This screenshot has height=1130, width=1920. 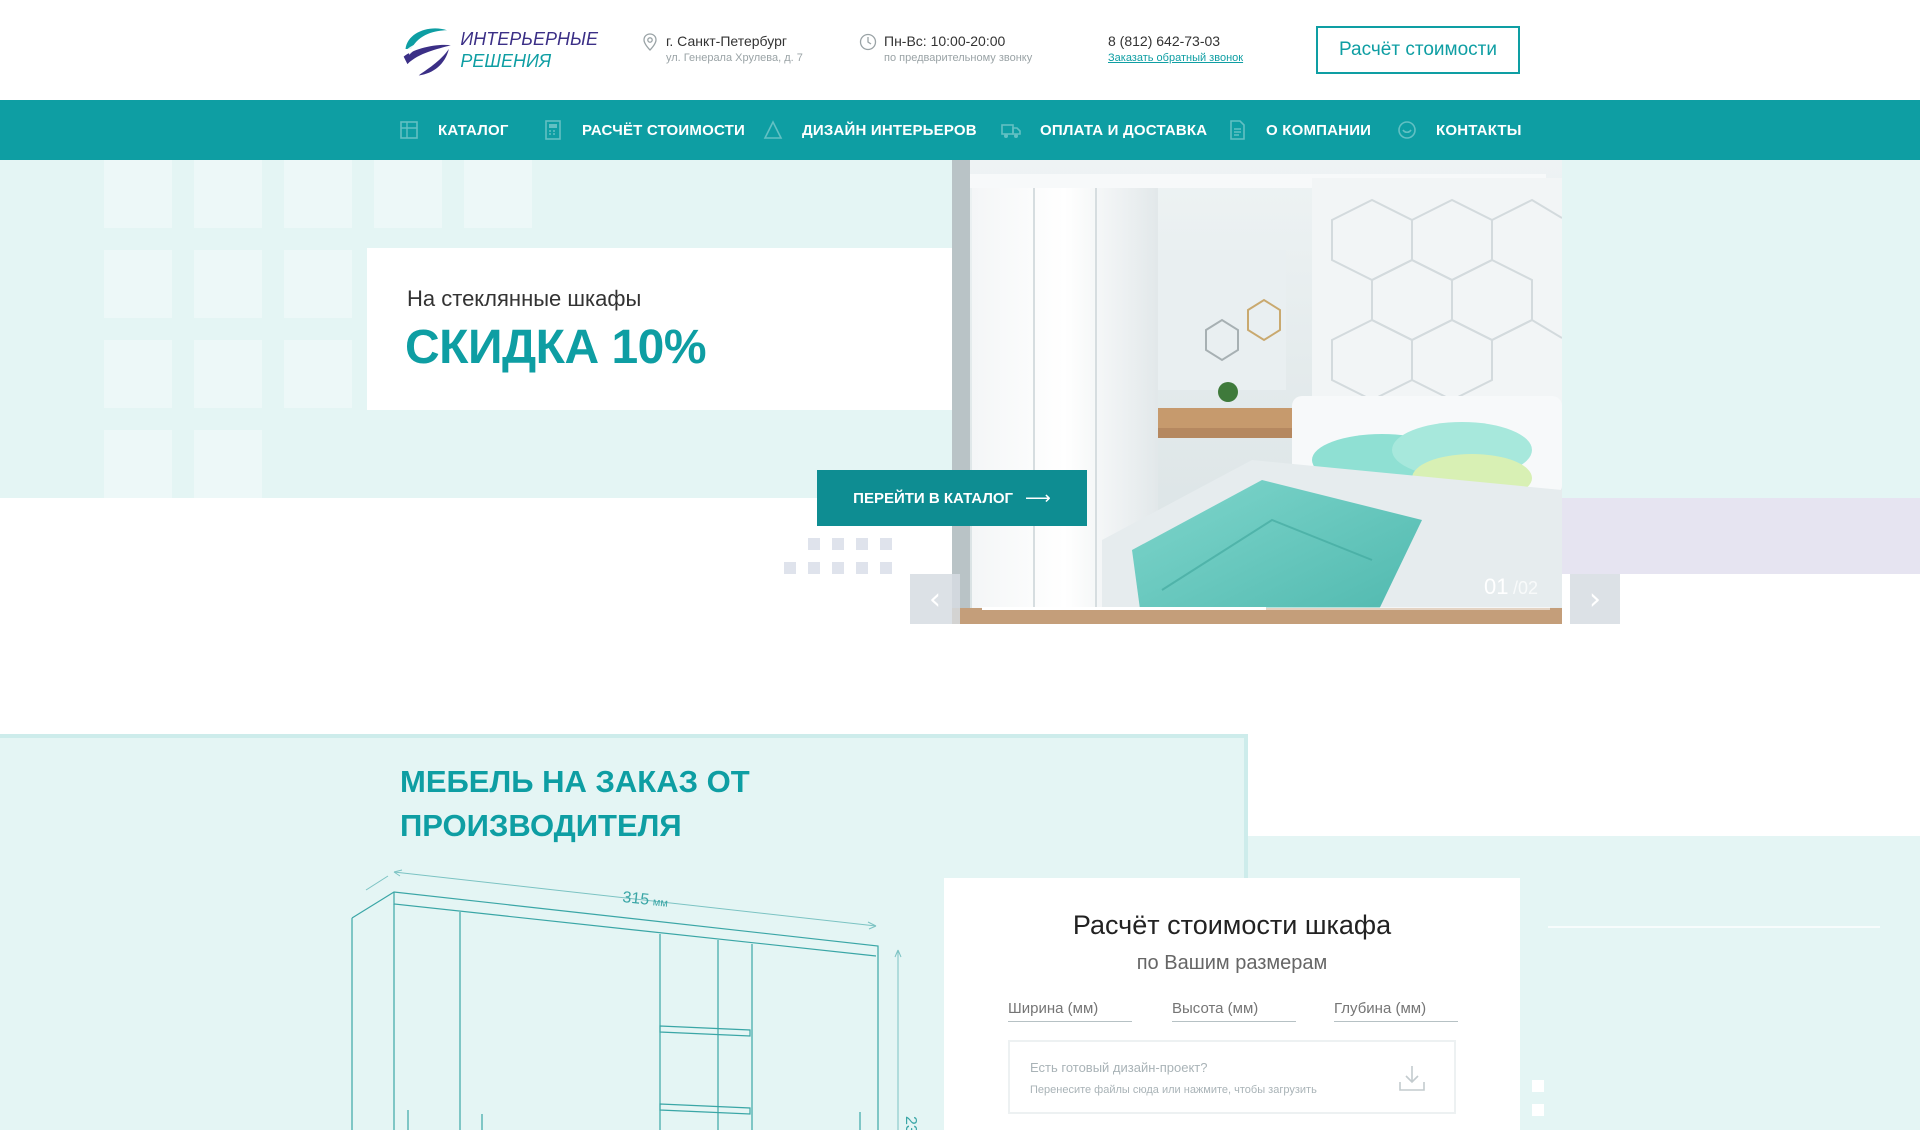 What do you see at coordinates (1741, 536) in the screenshot?
I see `decor-band` at bounding box center [1741, 536].